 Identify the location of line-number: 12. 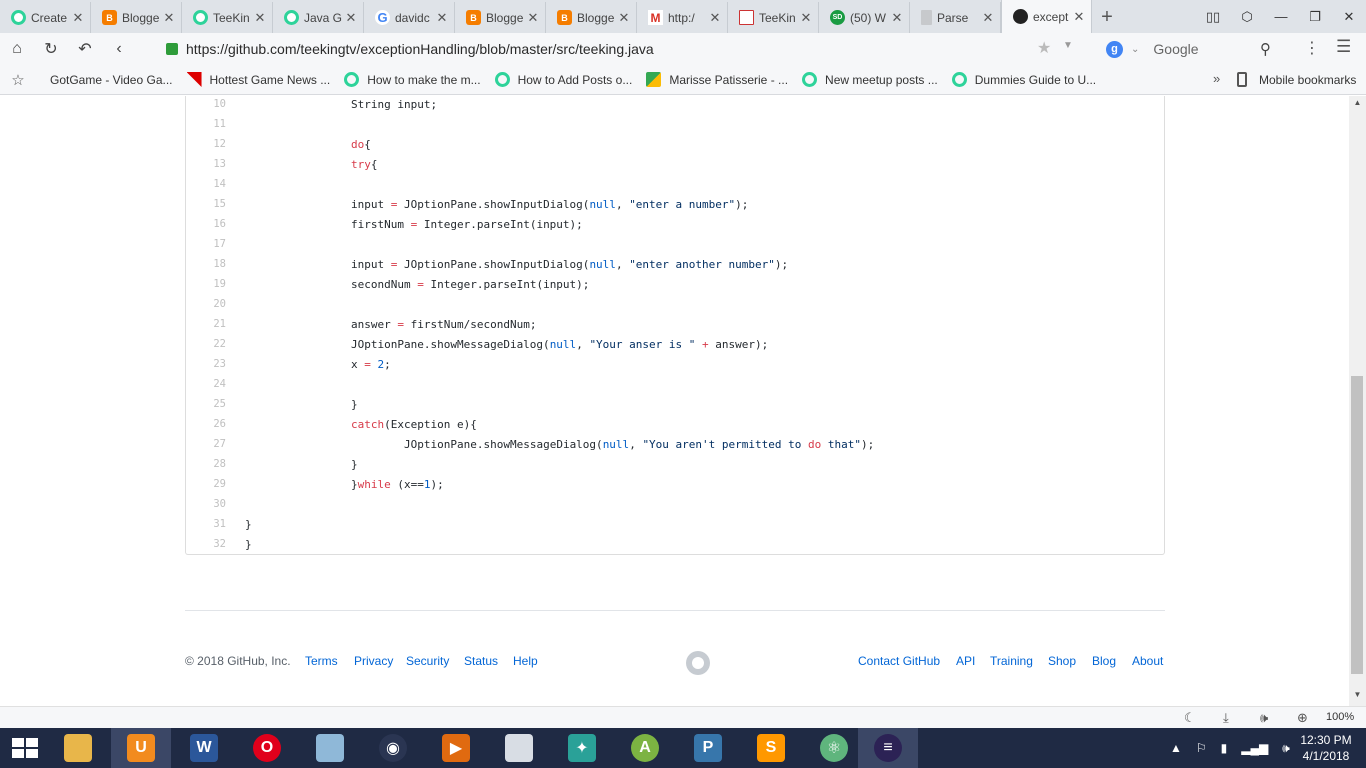
(206, 144).